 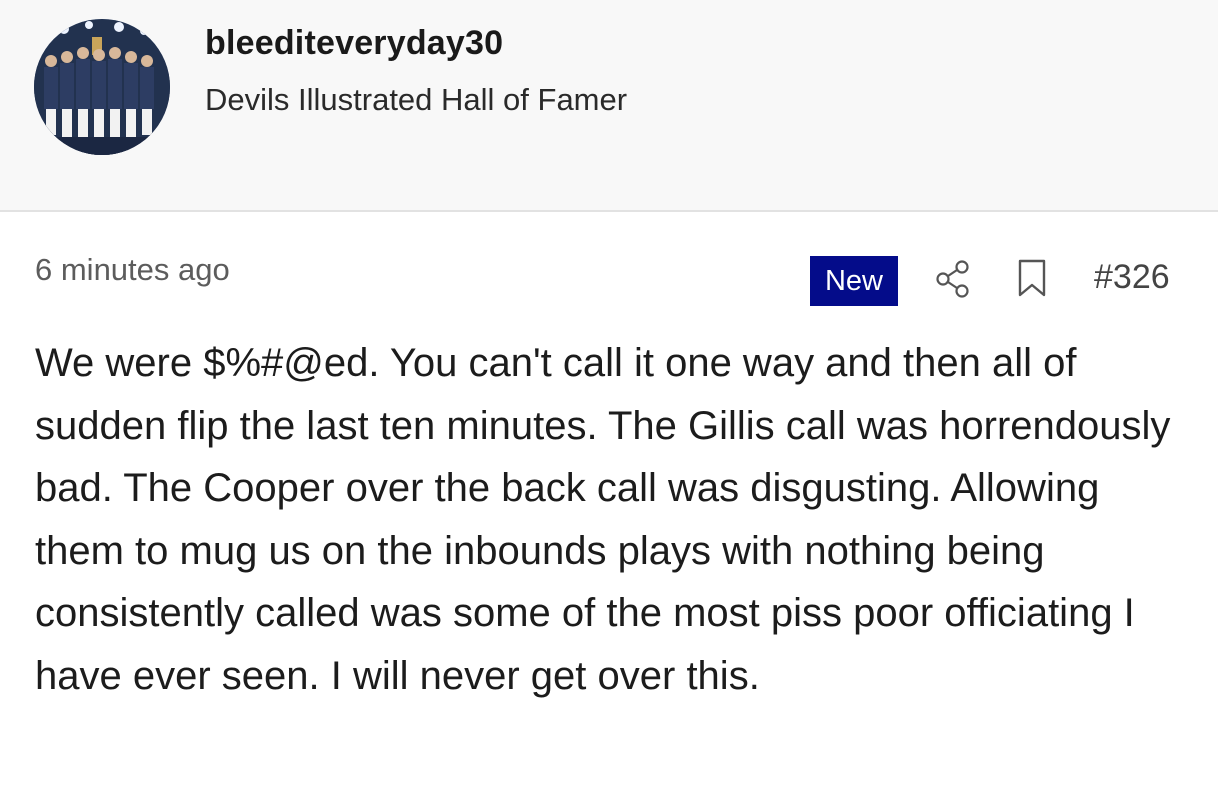 I want to click on new-badge: New, so click(x=854, y=281).